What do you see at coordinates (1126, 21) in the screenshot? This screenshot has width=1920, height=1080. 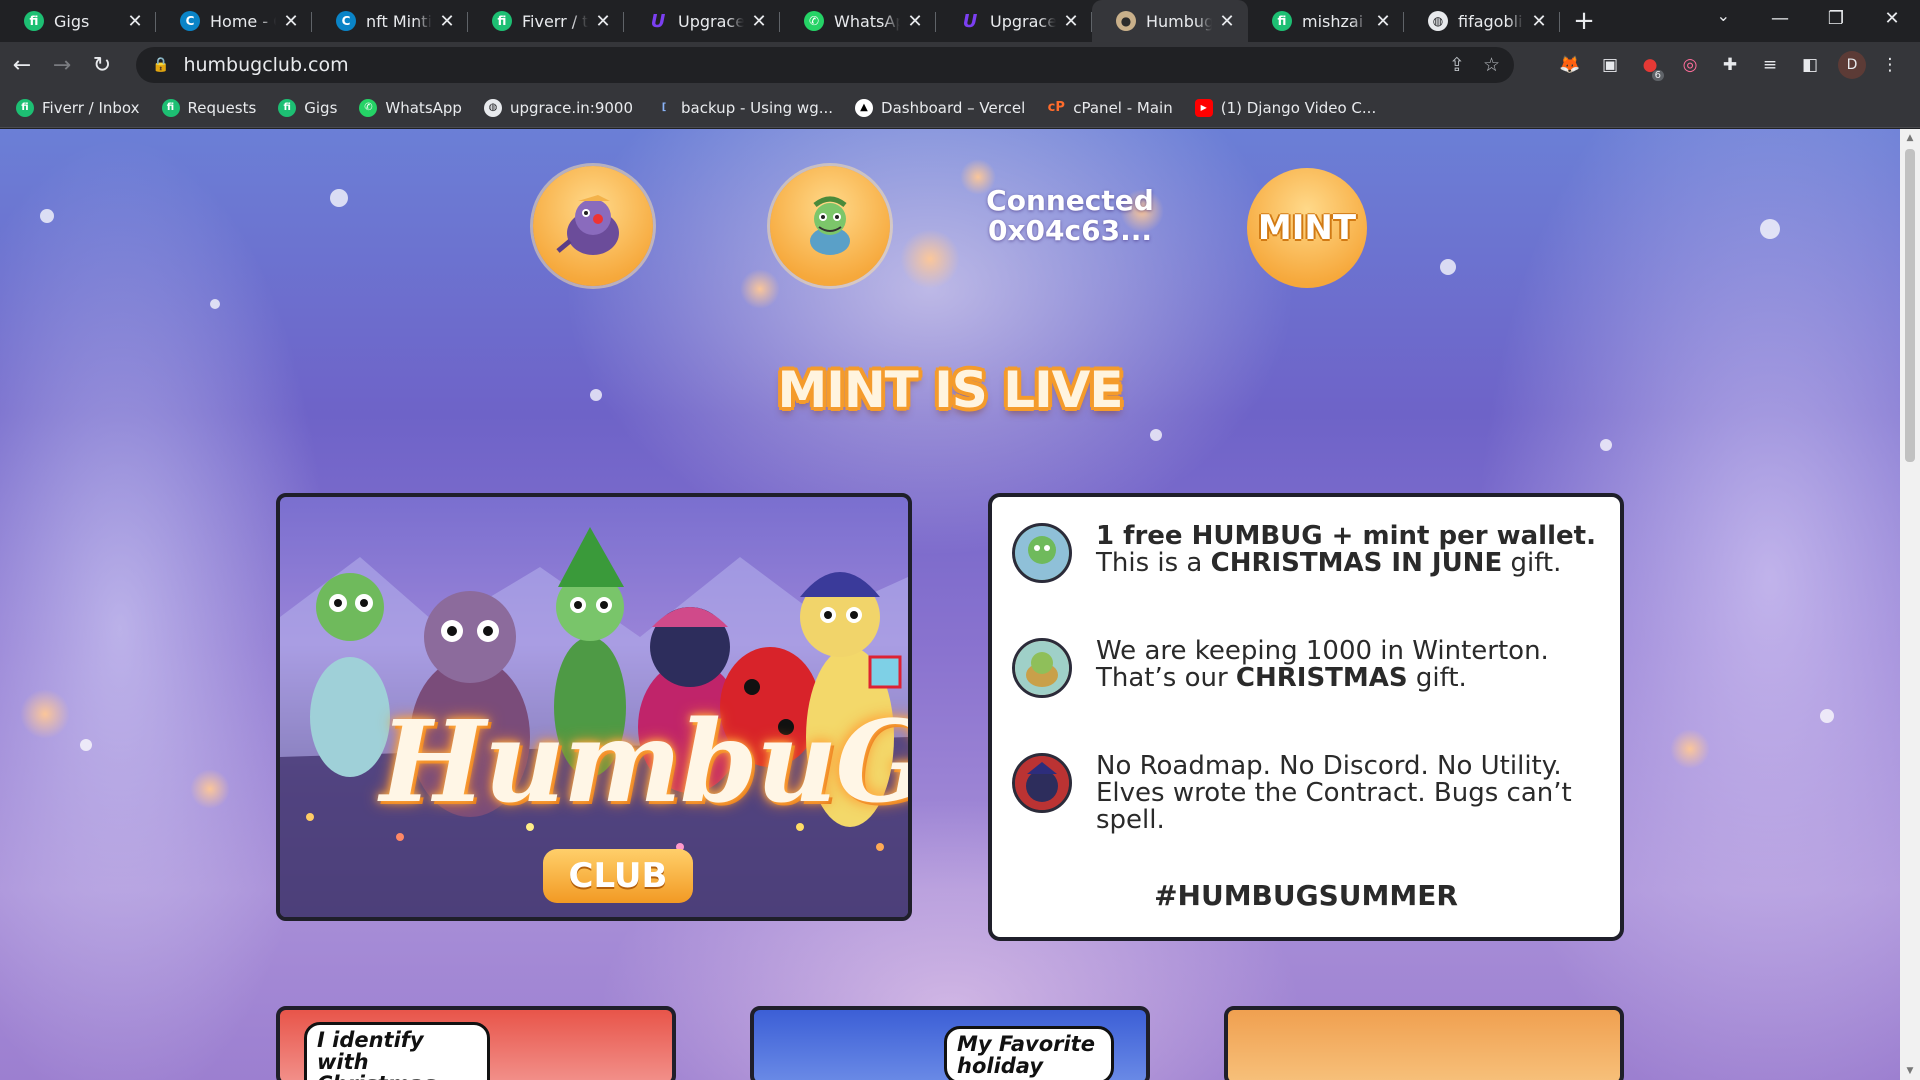 I see `humbug-icon: ●` at bounding box center [1126, 21].